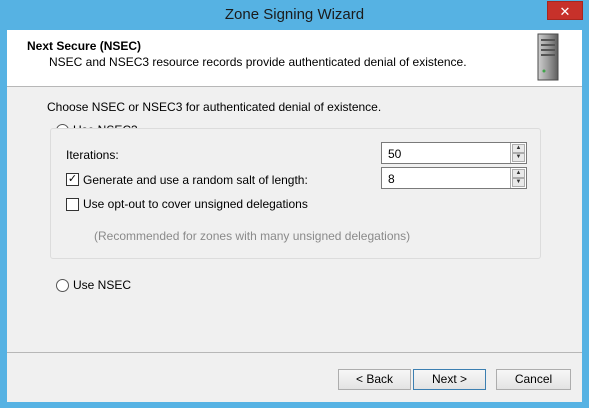  What do you see at coordinates (62, 285) in the screenshot?
I see `nsec-radio` at bounding box center [62, 285].